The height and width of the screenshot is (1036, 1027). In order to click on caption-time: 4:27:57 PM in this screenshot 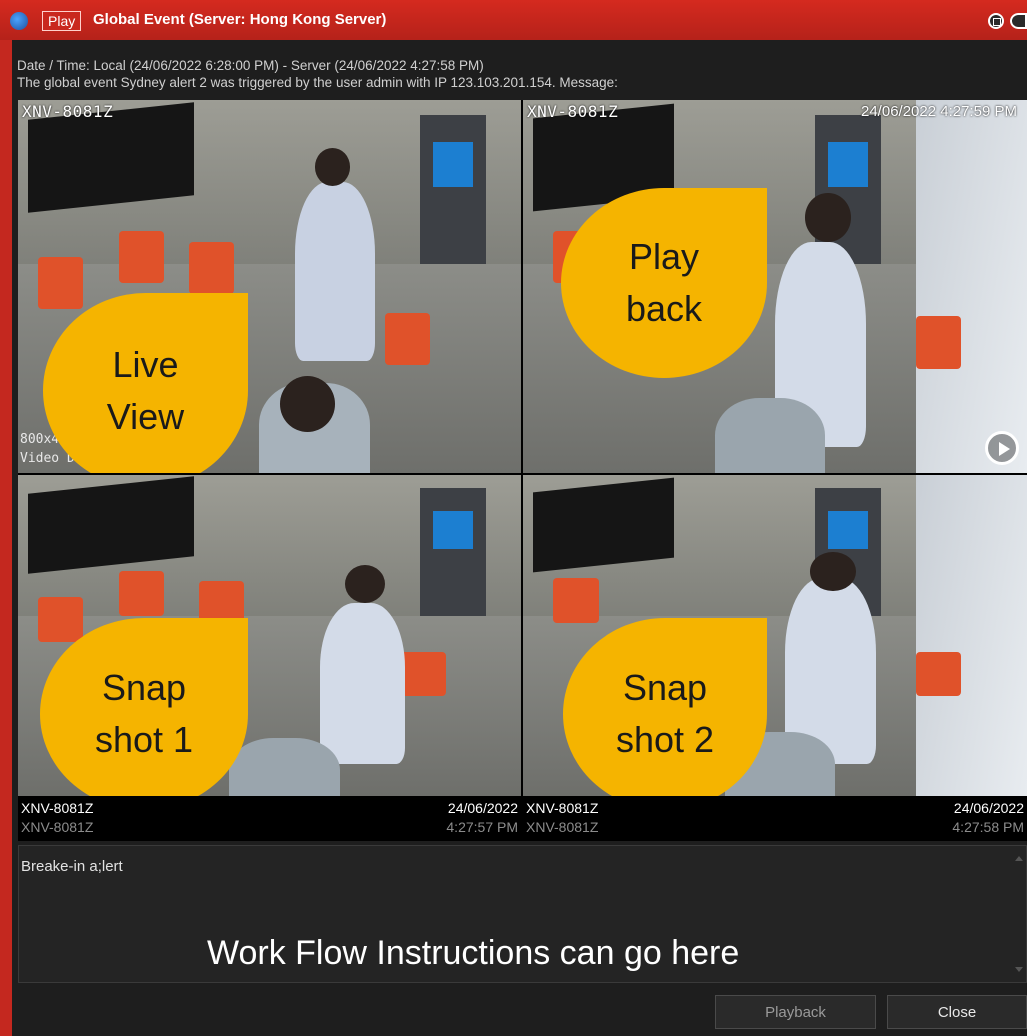, I will do `click(482, 827)`.